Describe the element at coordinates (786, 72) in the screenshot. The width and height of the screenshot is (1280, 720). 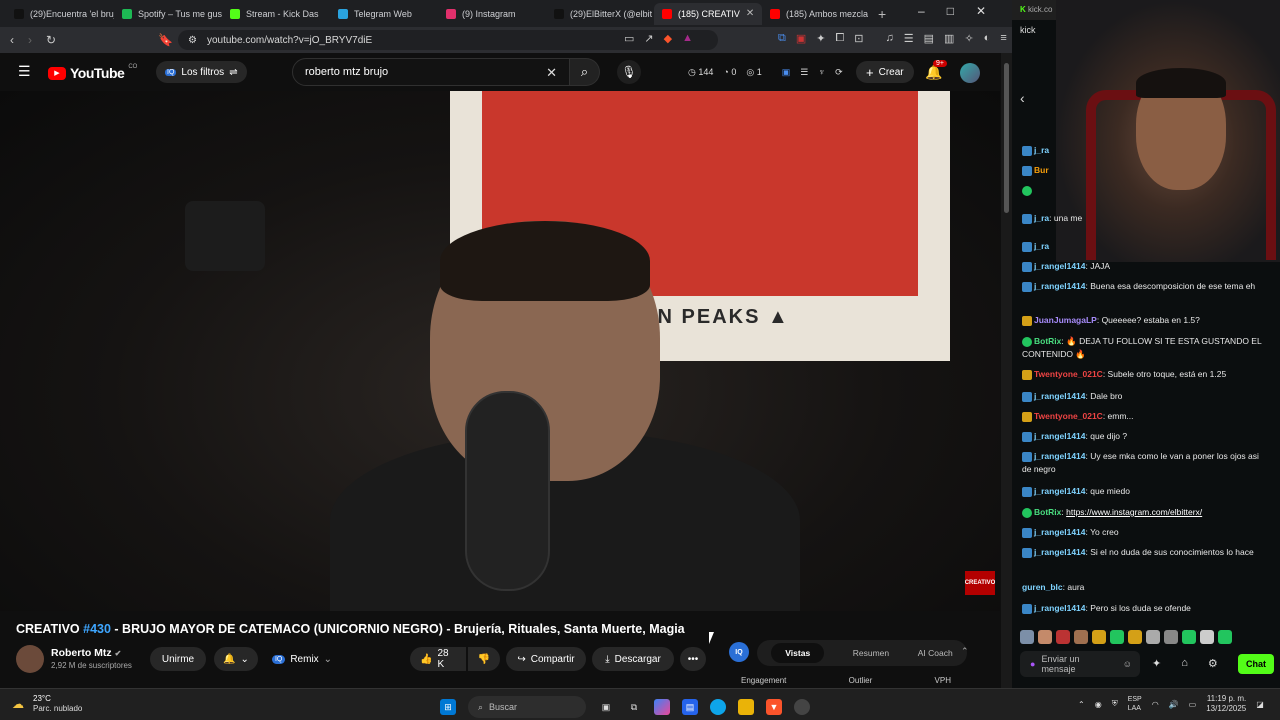
I see `iq-icon: ▣` at that location.